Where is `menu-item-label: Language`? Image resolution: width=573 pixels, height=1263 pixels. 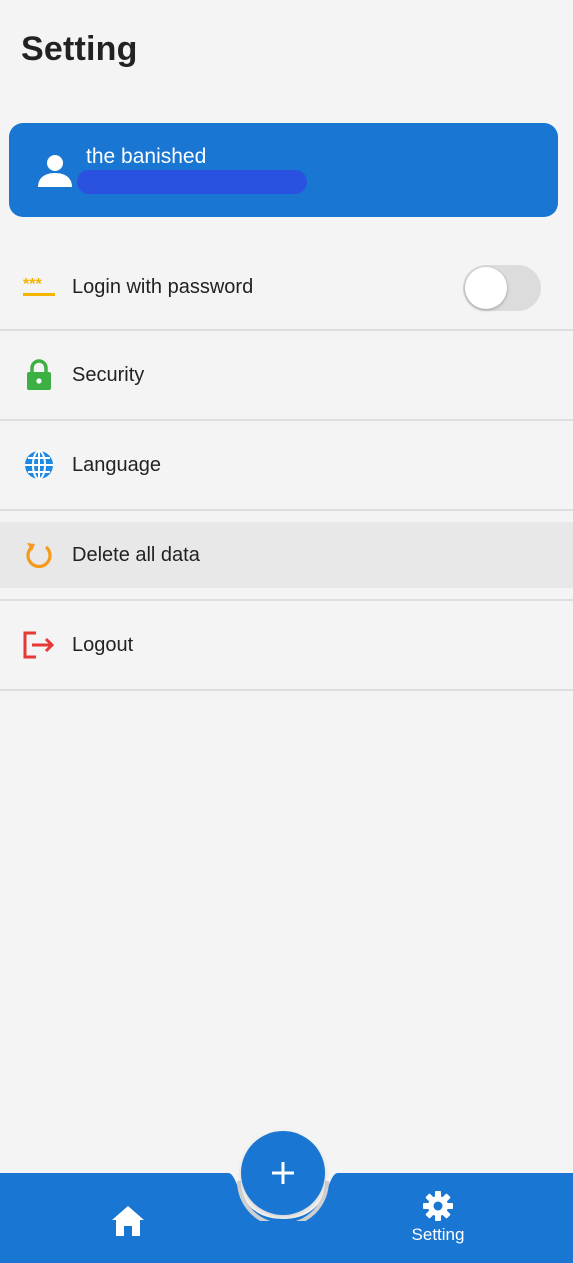
menu-item-label: Language is located at coordinates (116, 464).